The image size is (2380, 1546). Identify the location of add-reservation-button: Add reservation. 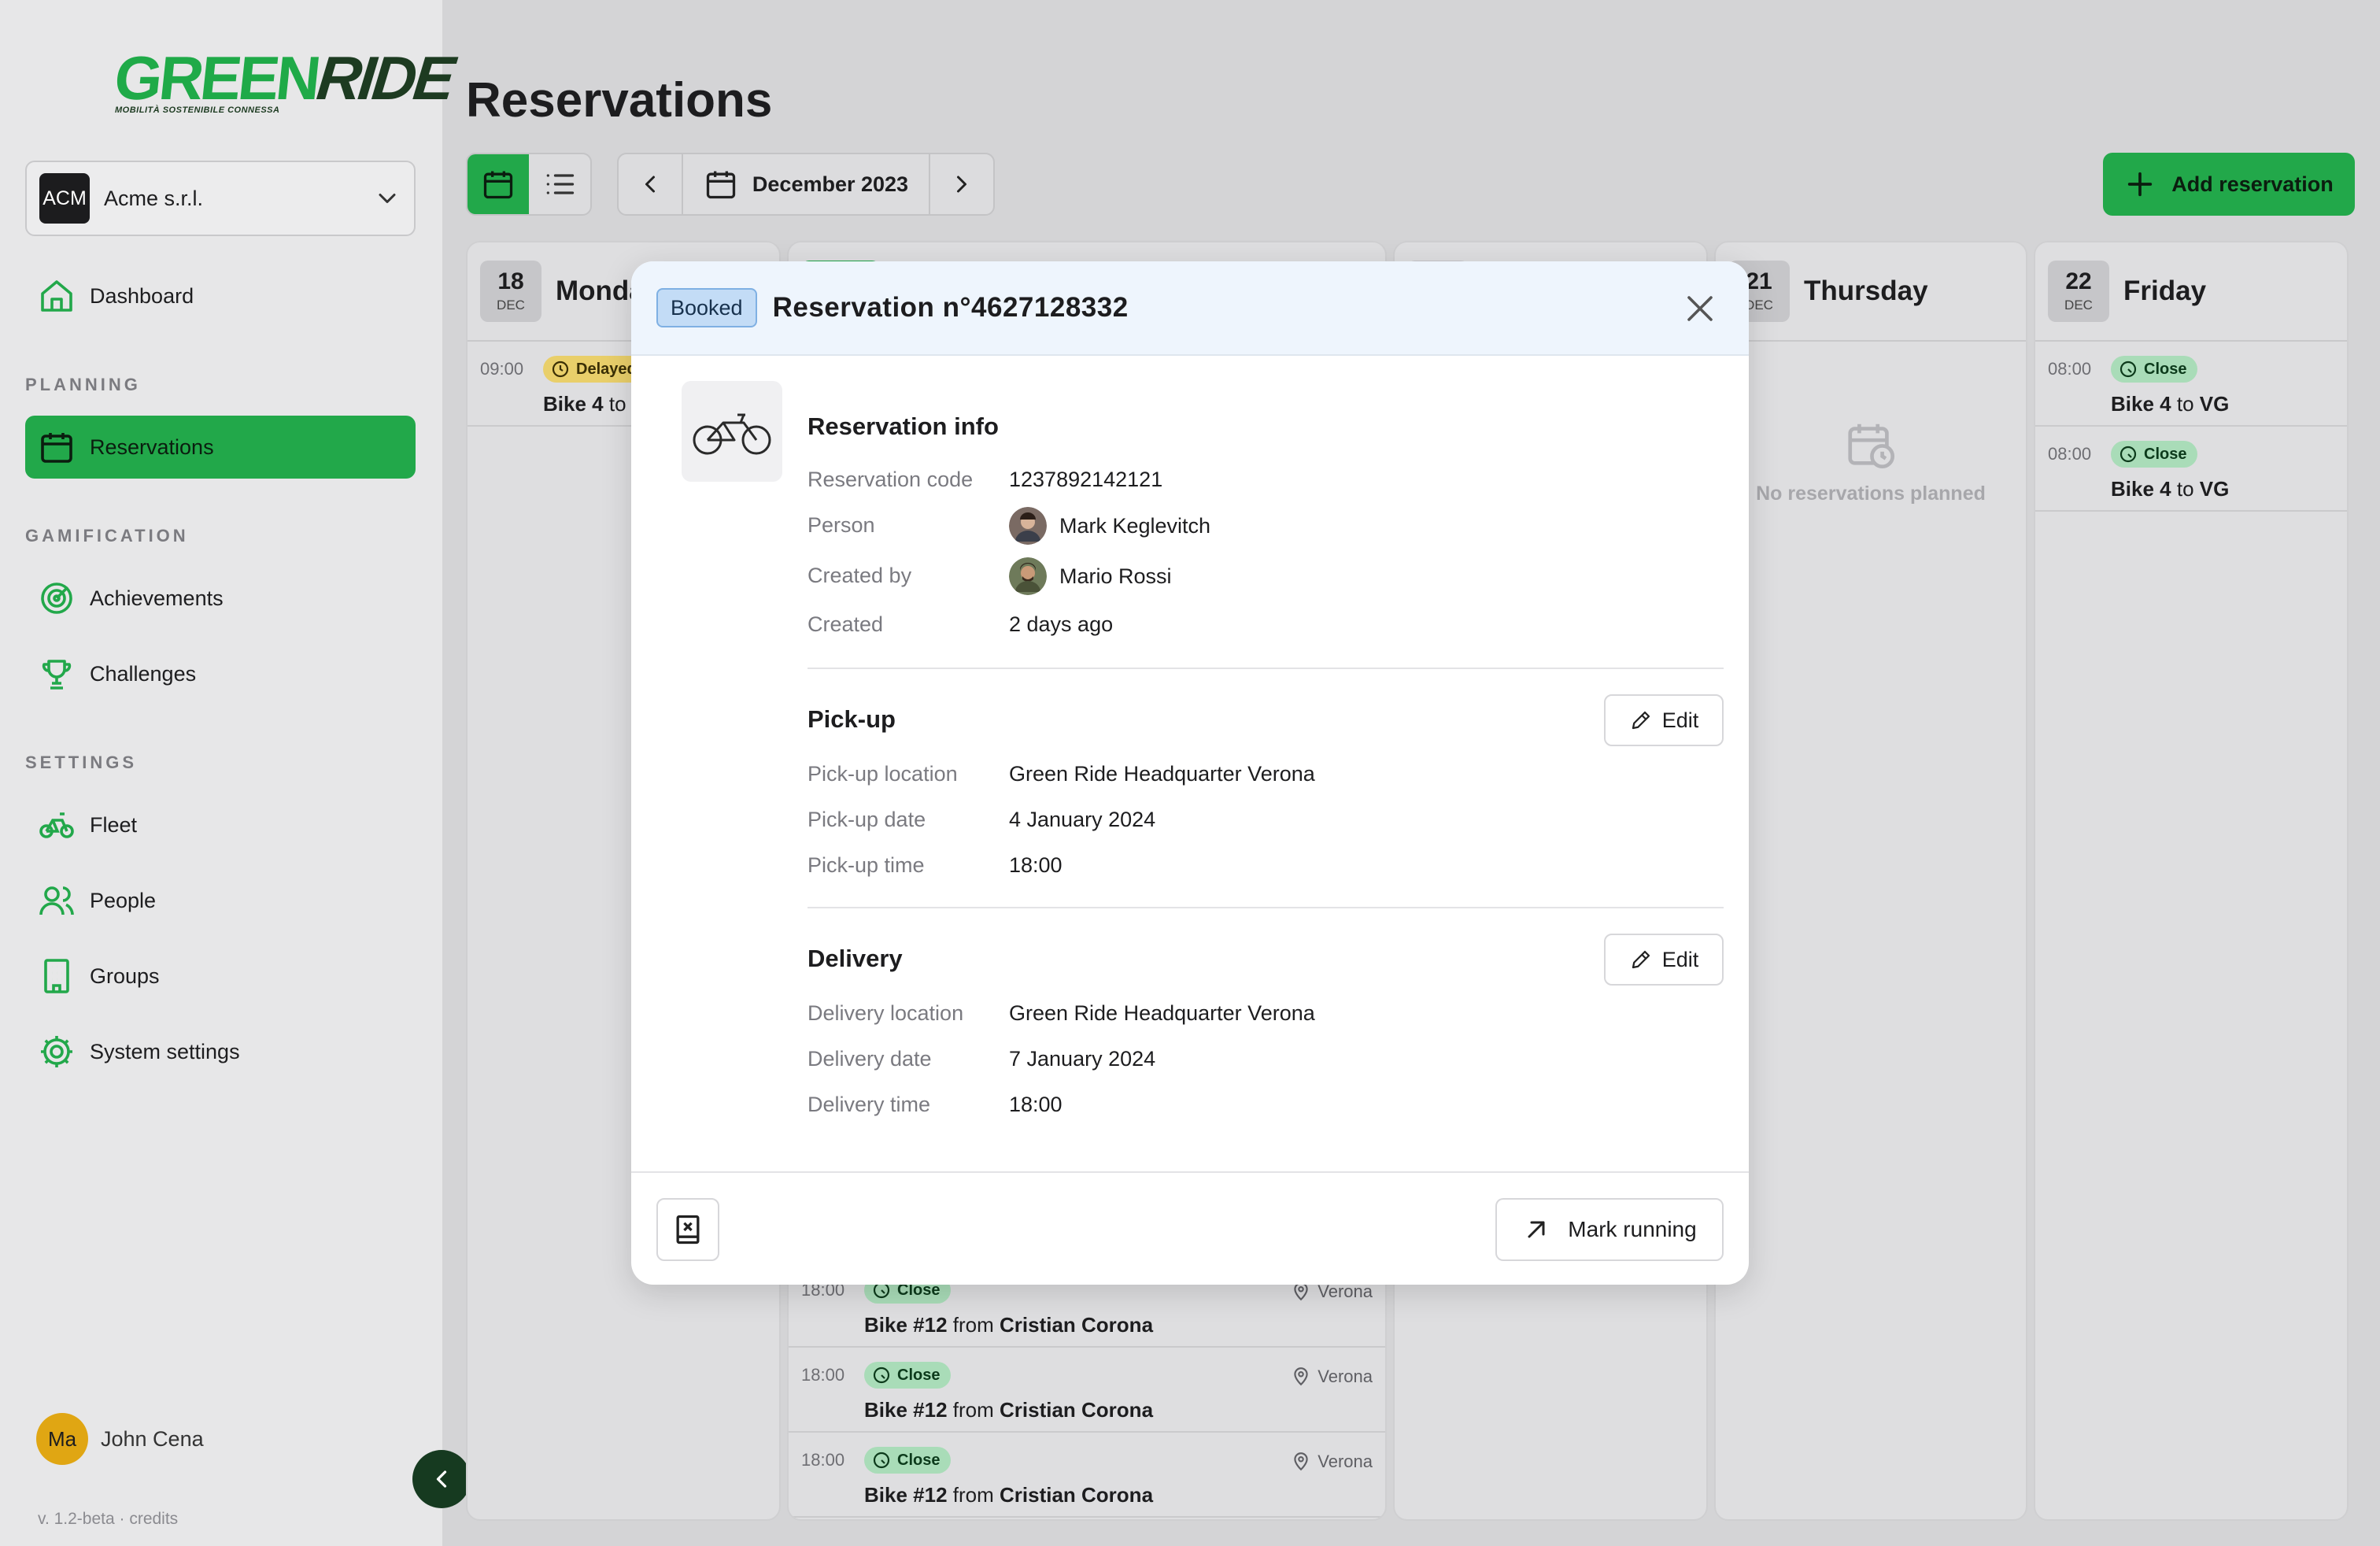
(2229, 184).